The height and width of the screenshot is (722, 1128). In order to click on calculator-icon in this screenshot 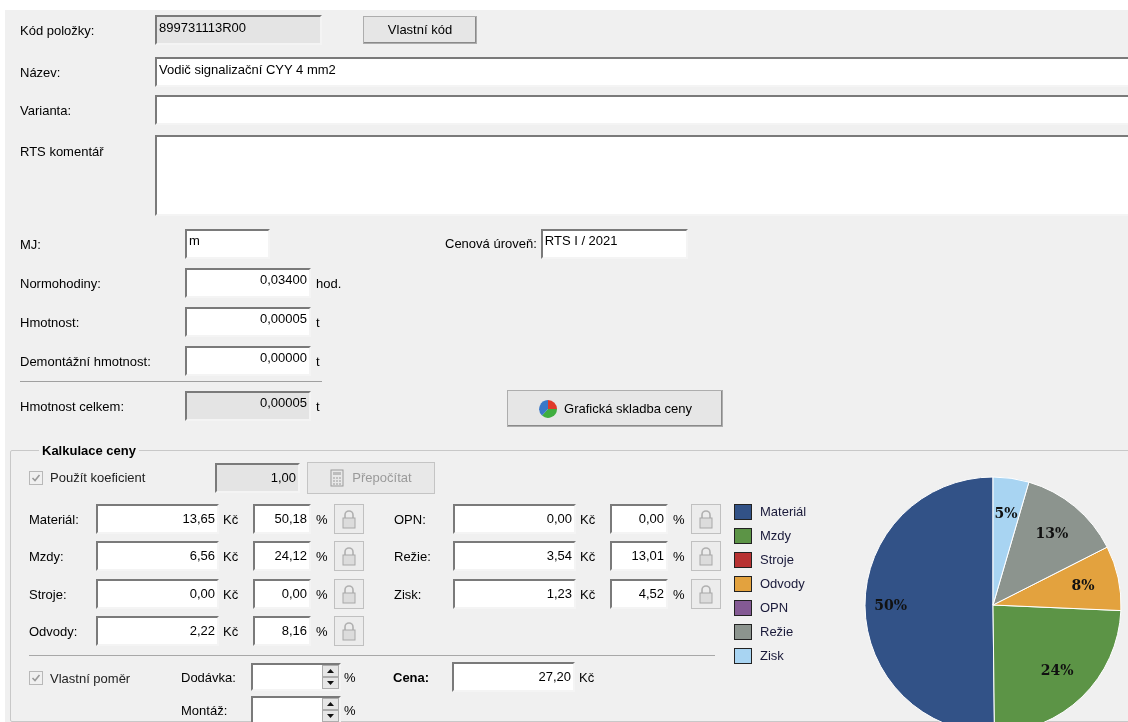, I will do `click(337, 478)`.